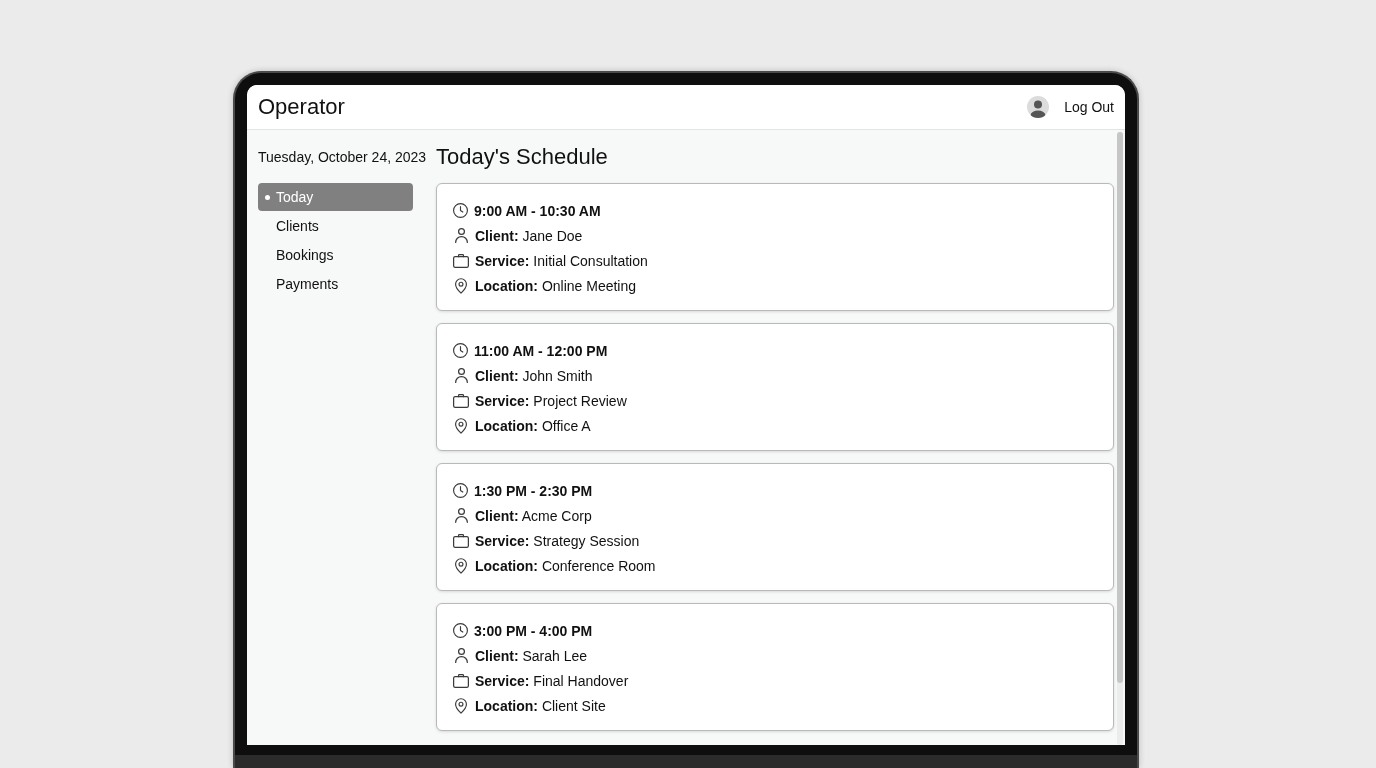 Image resolution: width=1376 pixels, height=768 pixels. Describe the element at coordinates (531, 656) in the screenshot. I see `detail-text: Client: Sarah Lee` at that location.